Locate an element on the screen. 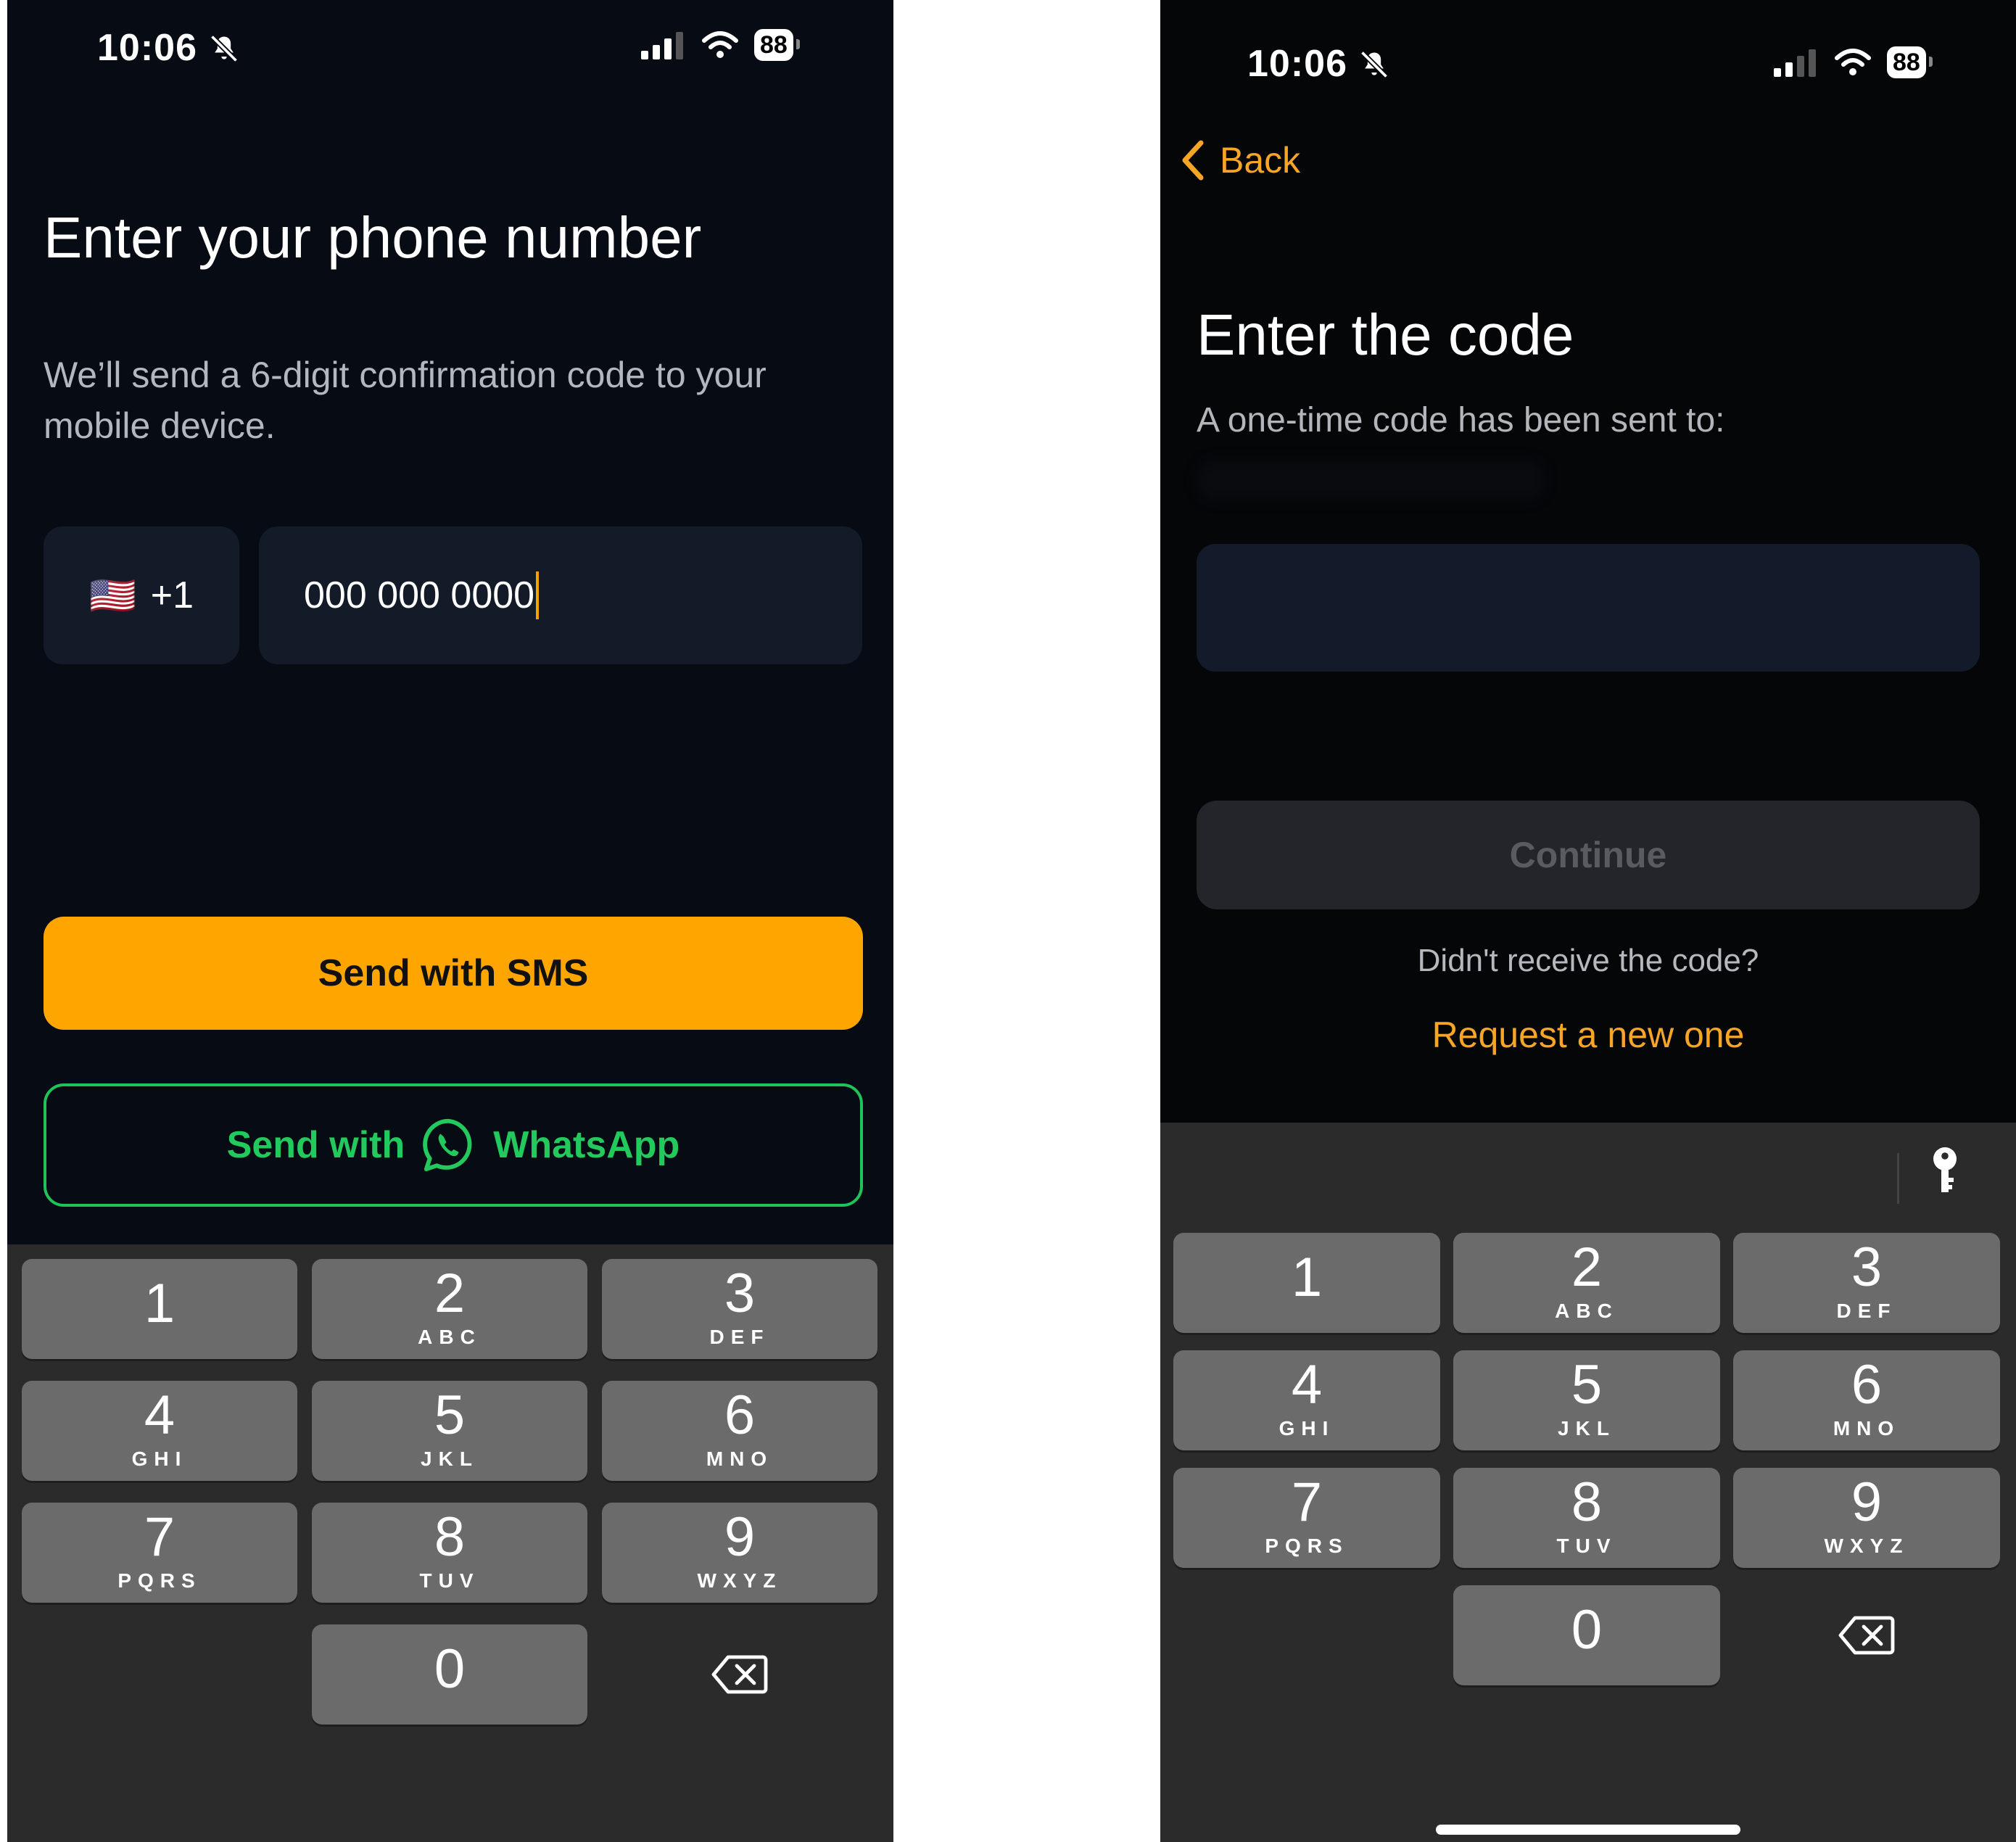 Image resolution: width=2016 pixels, height=1842 pixels. continue-label: Continue is located at coordinates (1588, 855).